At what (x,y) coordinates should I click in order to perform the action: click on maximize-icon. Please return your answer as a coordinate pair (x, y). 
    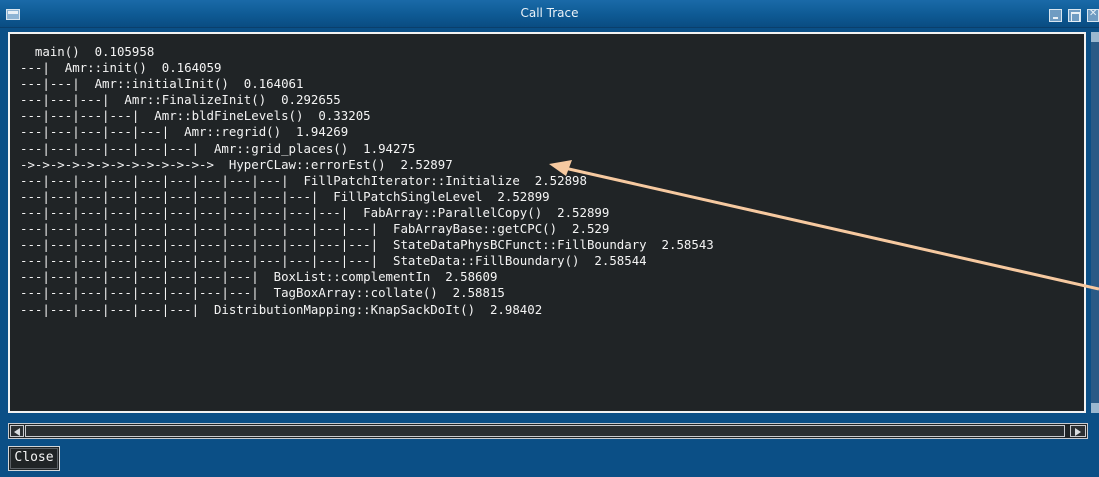
    Looking at the image, I should click on (1074, 15).